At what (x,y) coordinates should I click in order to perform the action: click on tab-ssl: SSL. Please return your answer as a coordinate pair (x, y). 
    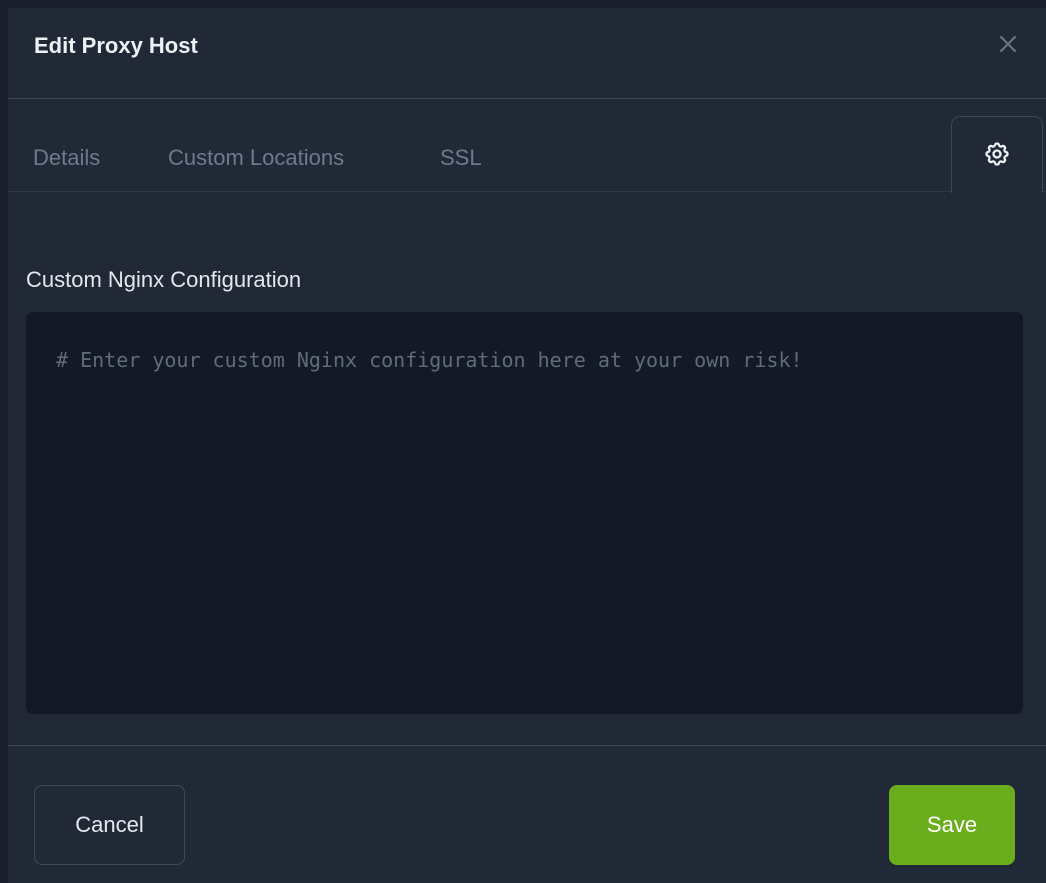
    Looking at the image, I should click on (461, 158).